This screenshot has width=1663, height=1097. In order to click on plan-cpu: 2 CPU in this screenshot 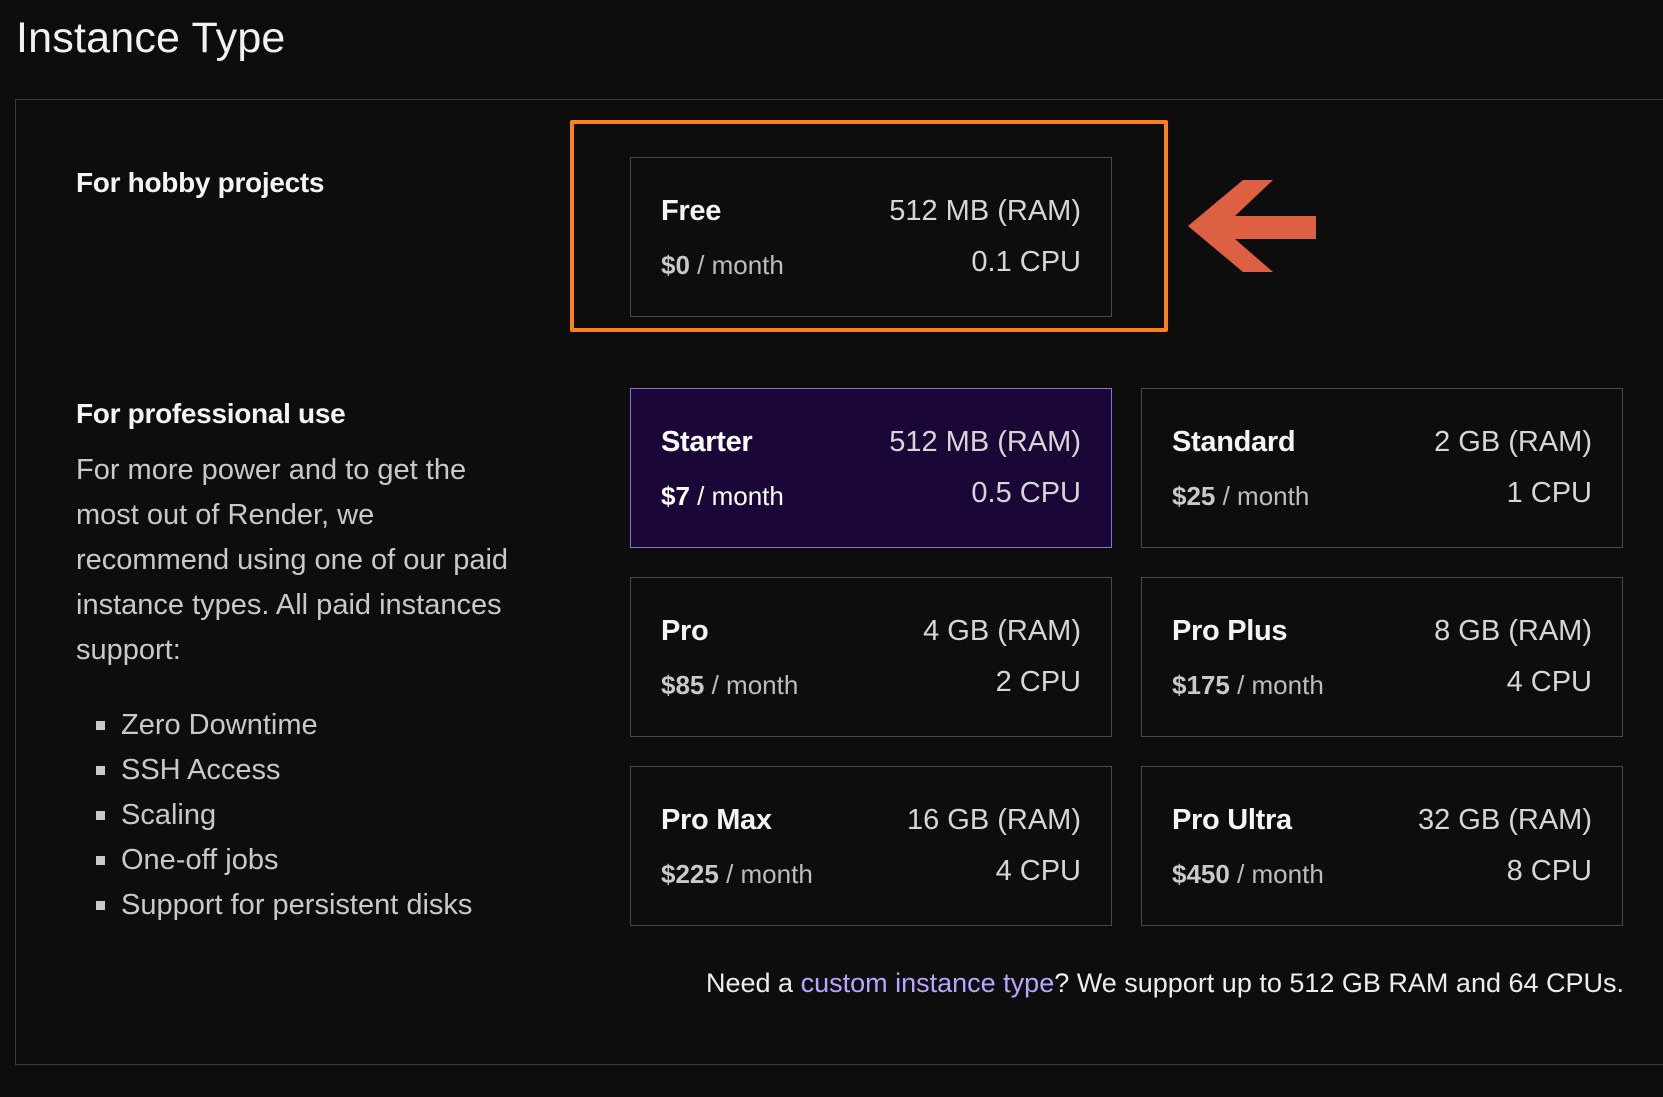, I will do `click(1038, 682)`.